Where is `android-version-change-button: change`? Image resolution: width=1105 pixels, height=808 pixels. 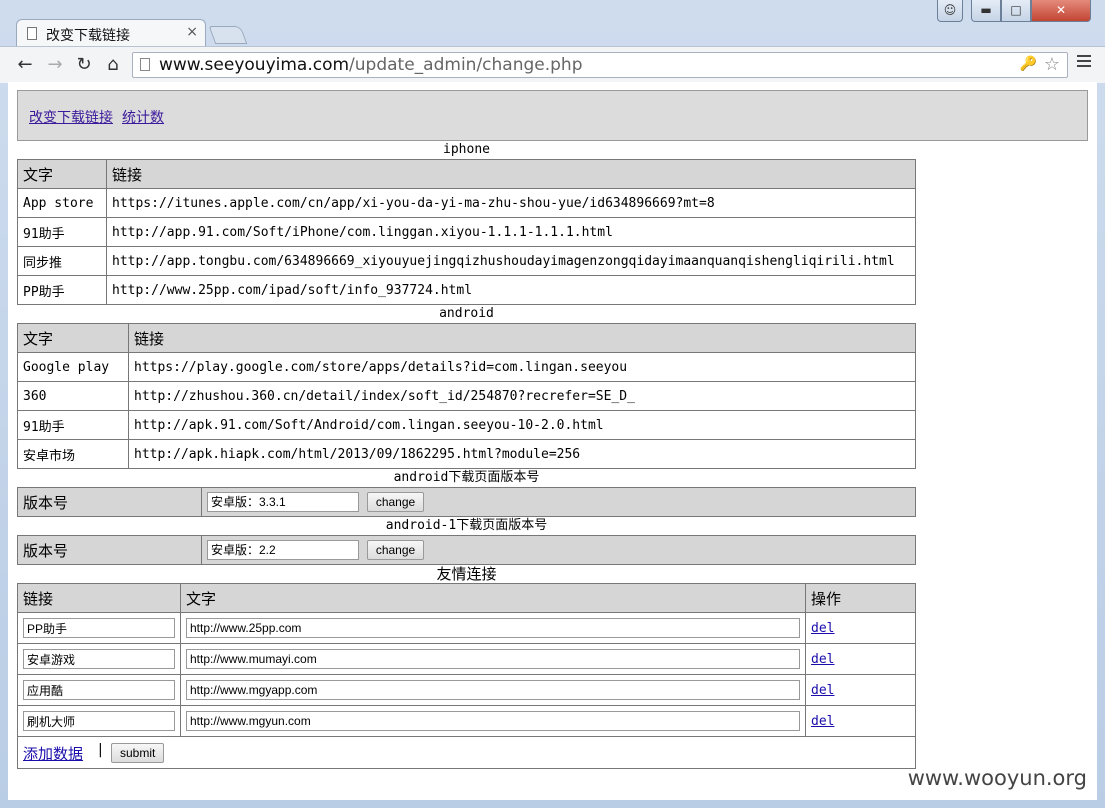
android-version-change-button: change is located at coordinates (395, 502).